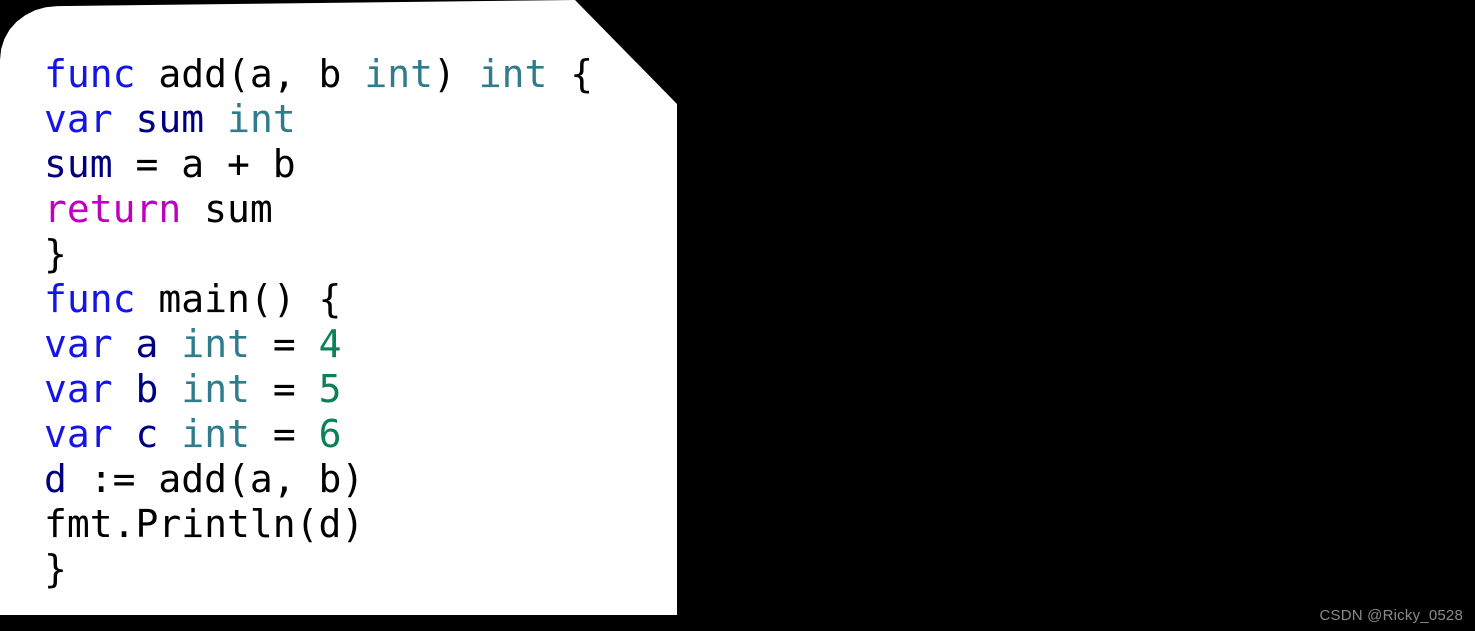 This screenshot has width=1475, height=631. Describe the element at coordinates (112, 479) in the screenshot. I see `code-token-plain: :=` at that location.